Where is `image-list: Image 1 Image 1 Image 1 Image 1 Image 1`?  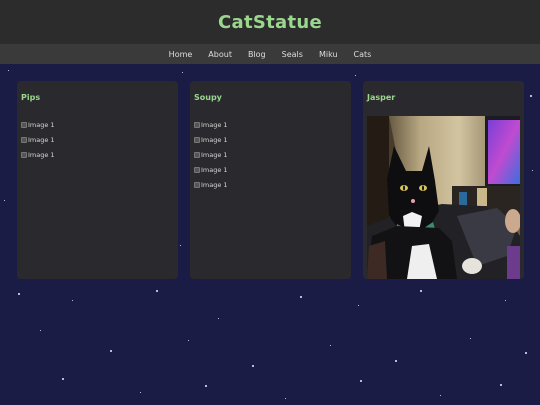
image-list: Image 1 Image 1 Image 1 Image 1 Image 1 is located at coordinates (211, 155).